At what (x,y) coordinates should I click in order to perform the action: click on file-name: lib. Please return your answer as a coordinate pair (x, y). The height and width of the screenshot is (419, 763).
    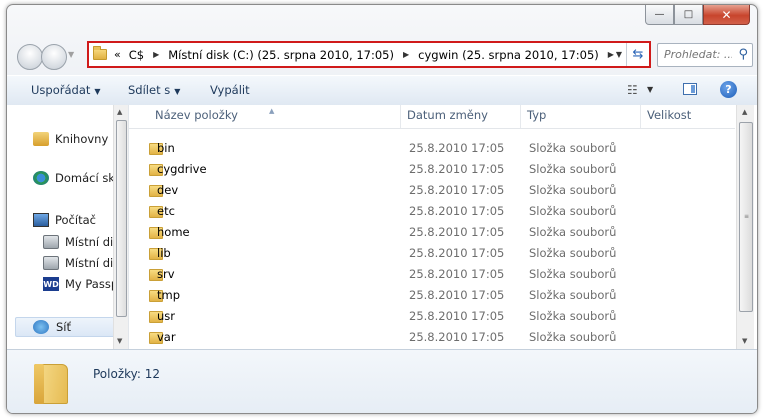
    Looking at the image, I should click on (164, 253).